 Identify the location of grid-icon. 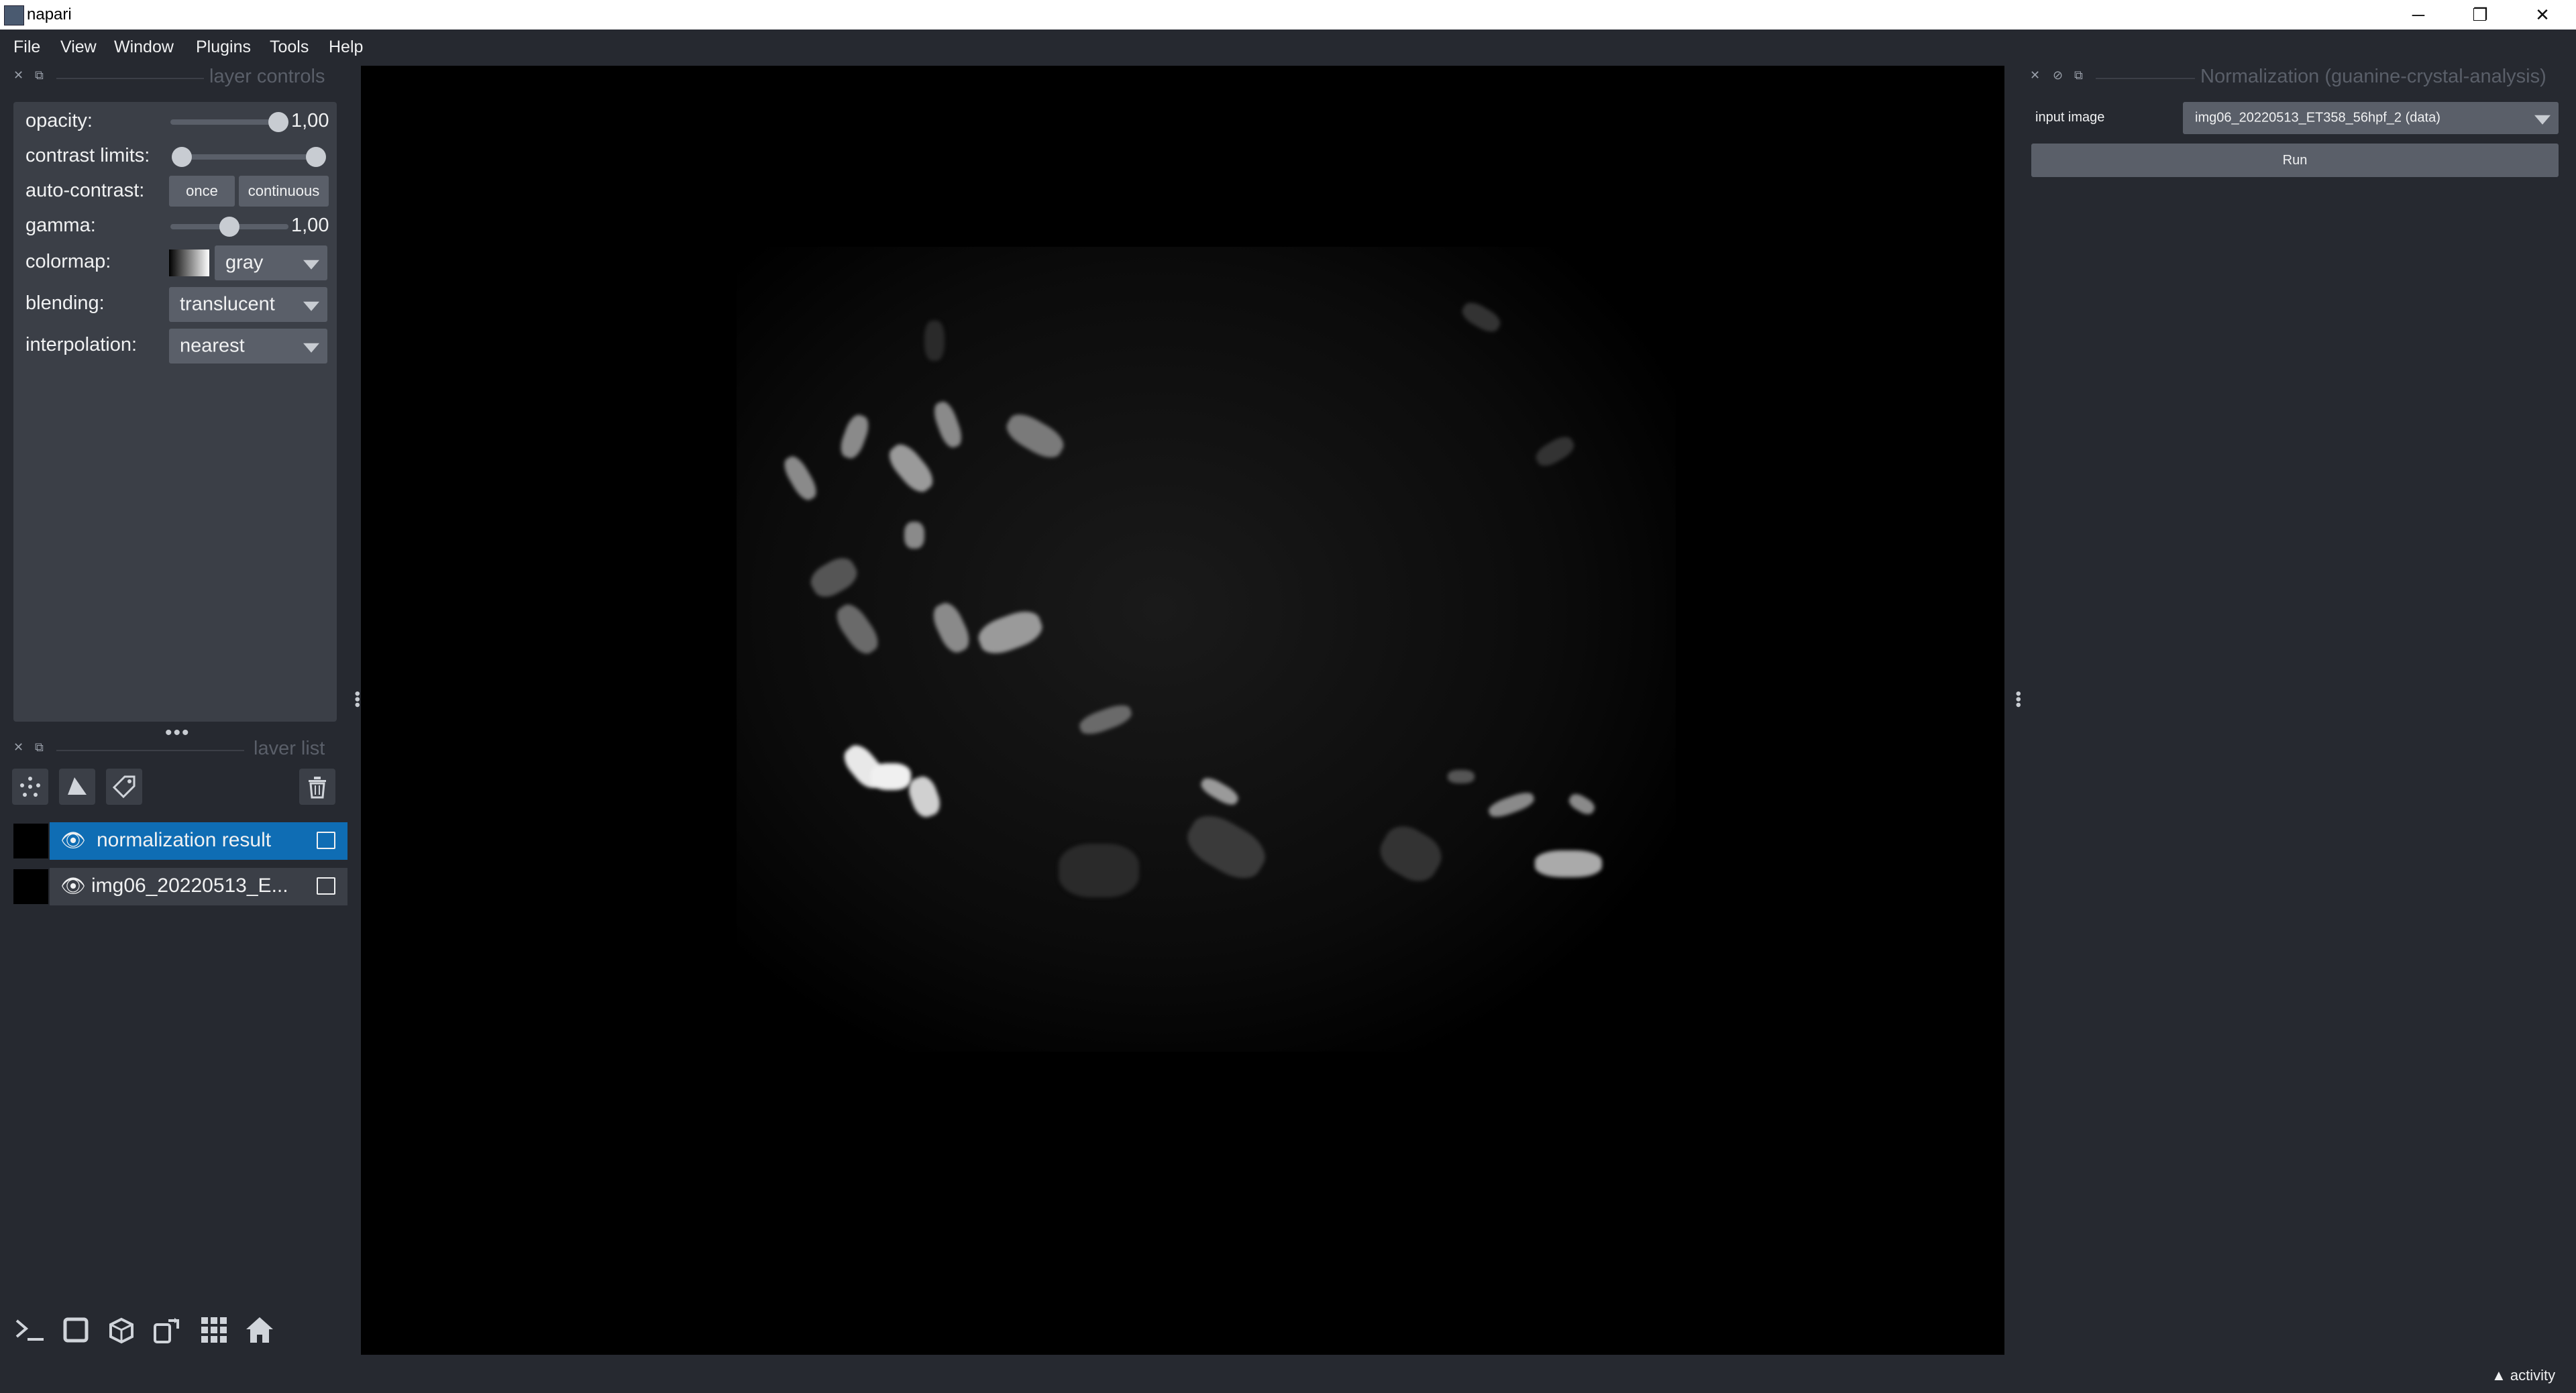
(214, 1330).